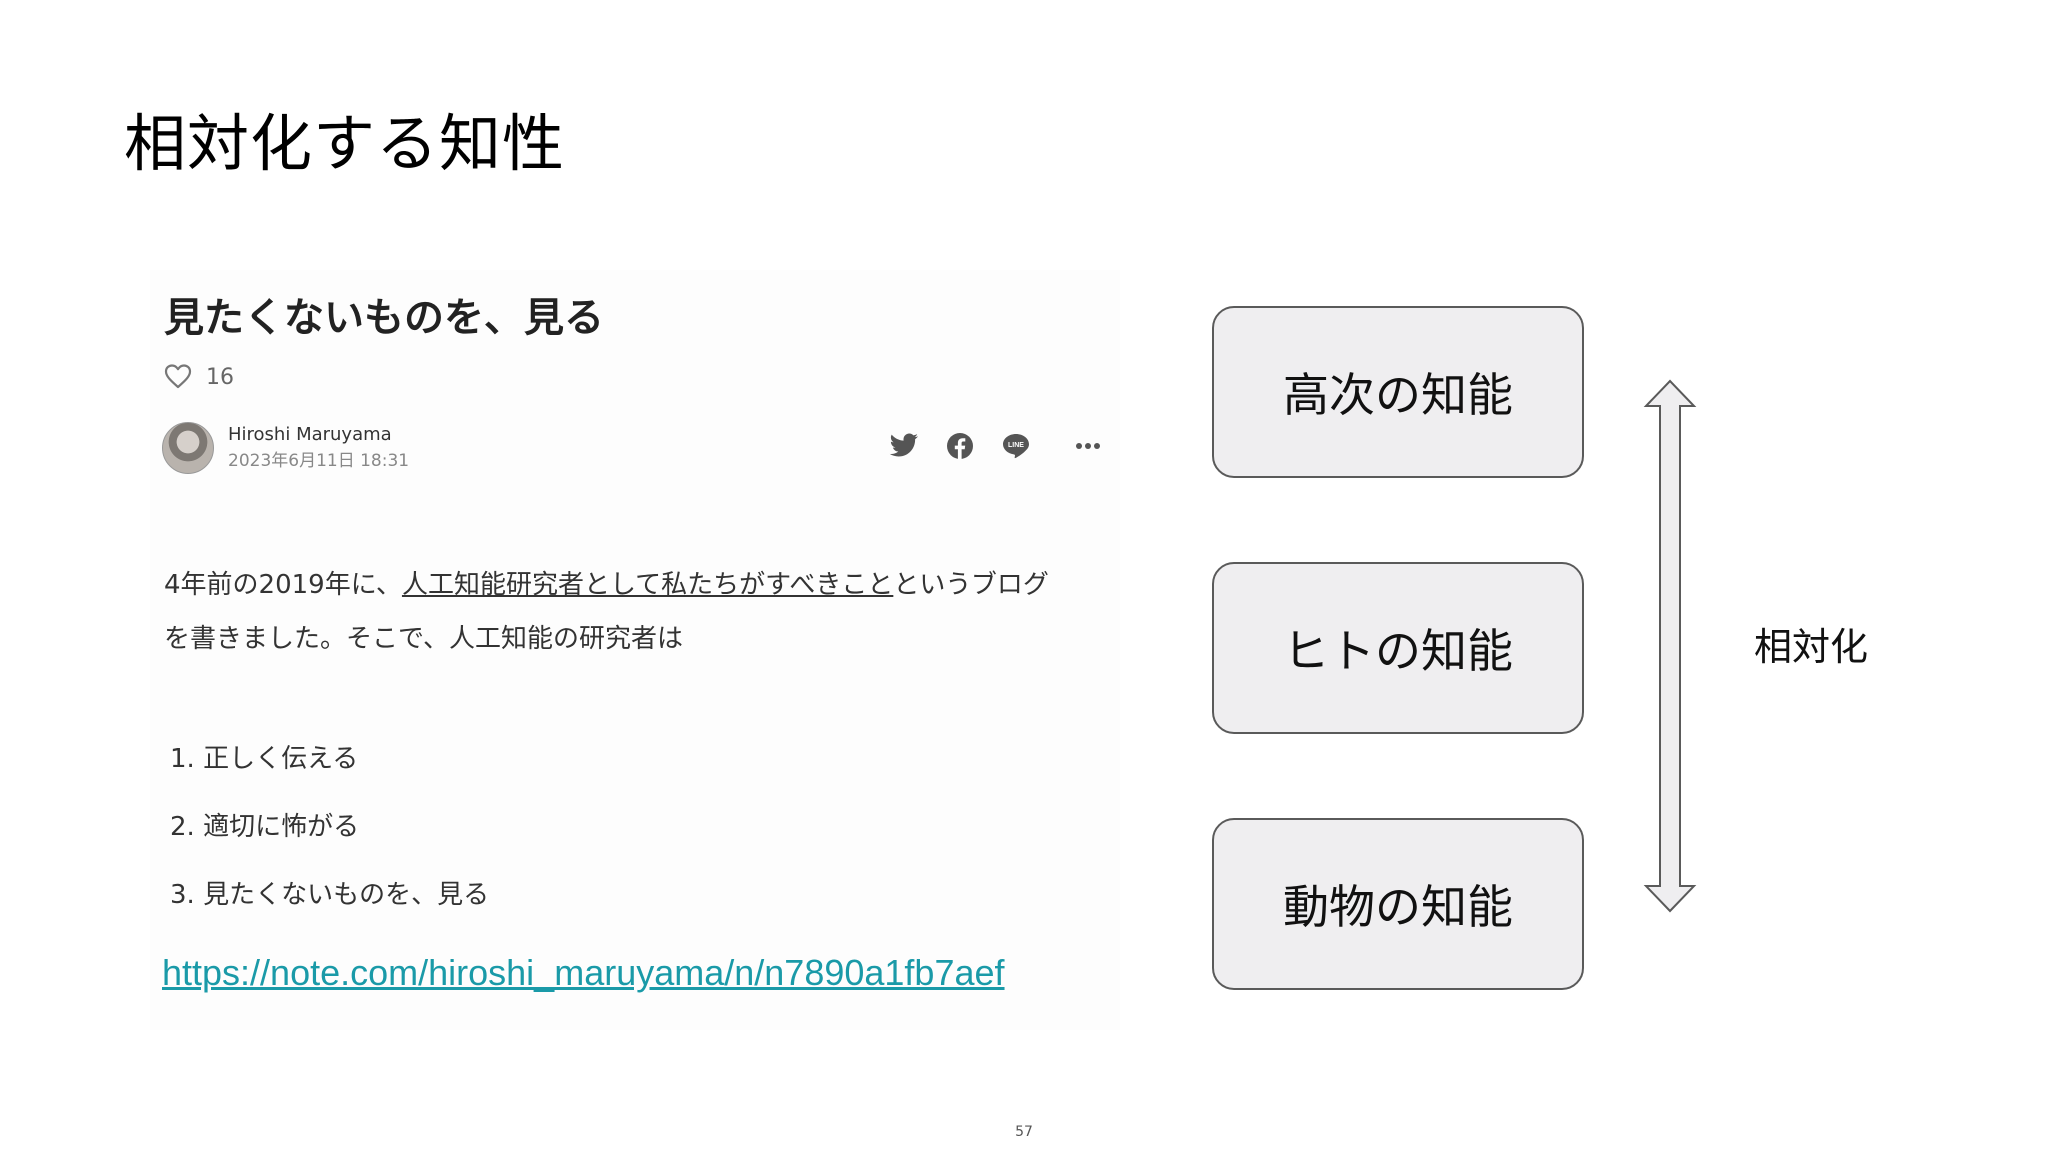 The height and width of the screenshot is (1152, 2048). Describe the element at coordinates (1670, 646) in the screenshot. I see `double-arrow-icon` at that location.